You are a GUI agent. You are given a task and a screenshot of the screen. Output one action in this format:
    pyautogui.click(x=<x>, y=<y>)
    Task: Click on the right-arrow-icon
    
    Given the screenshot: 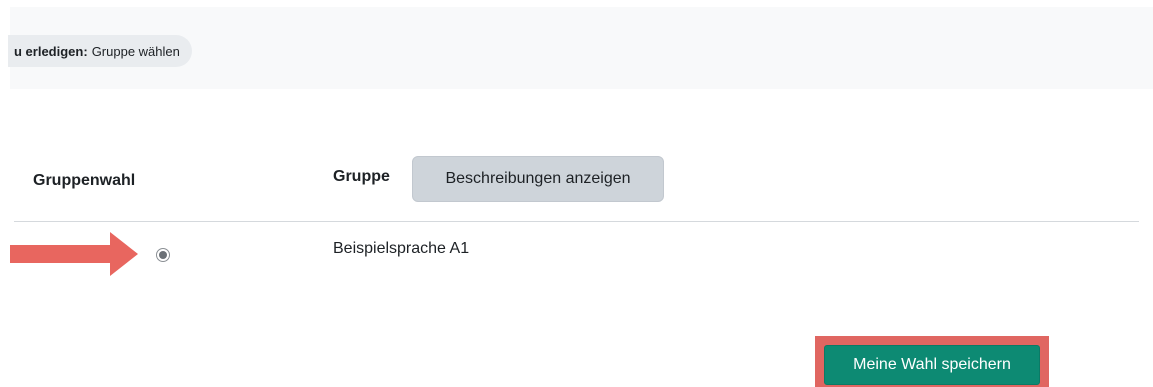 What is the action you would take?
    pyautogui.click(x=74, y=254)
    